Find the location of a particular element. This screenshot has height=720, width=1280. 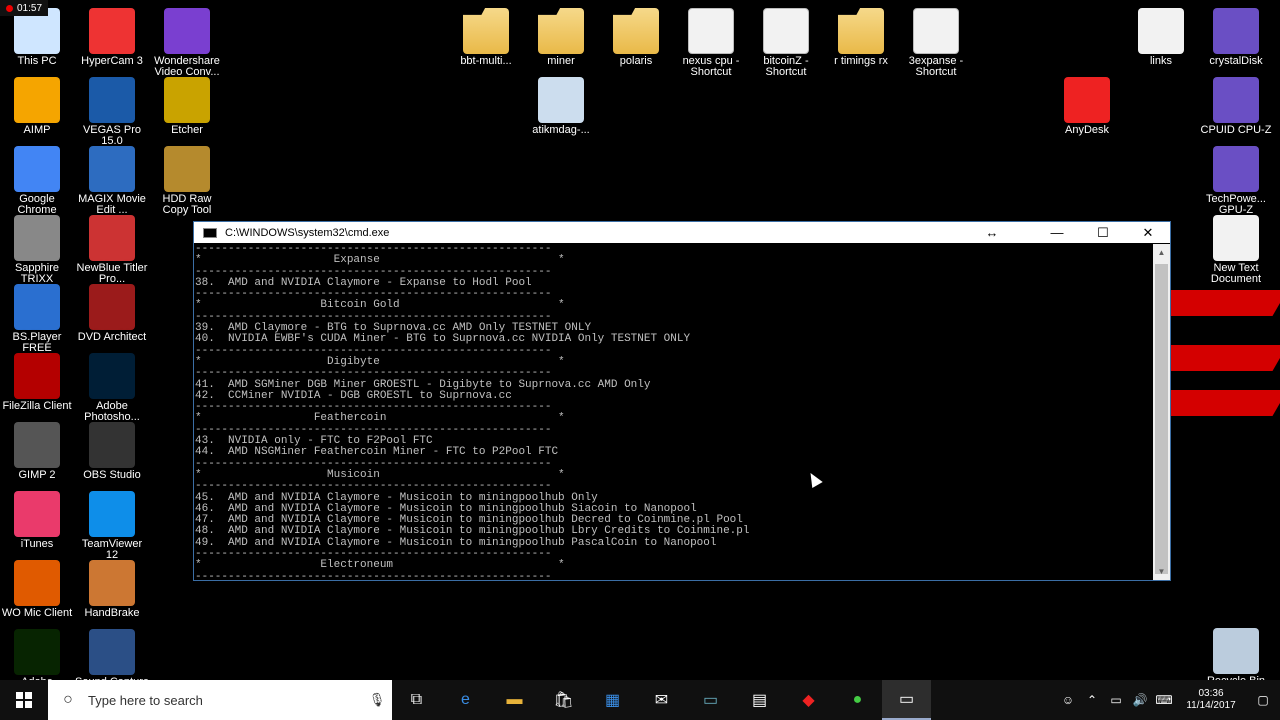

desktop-shortcut: TechPowe... GPU-Z is located at coordinates (1236, 181).